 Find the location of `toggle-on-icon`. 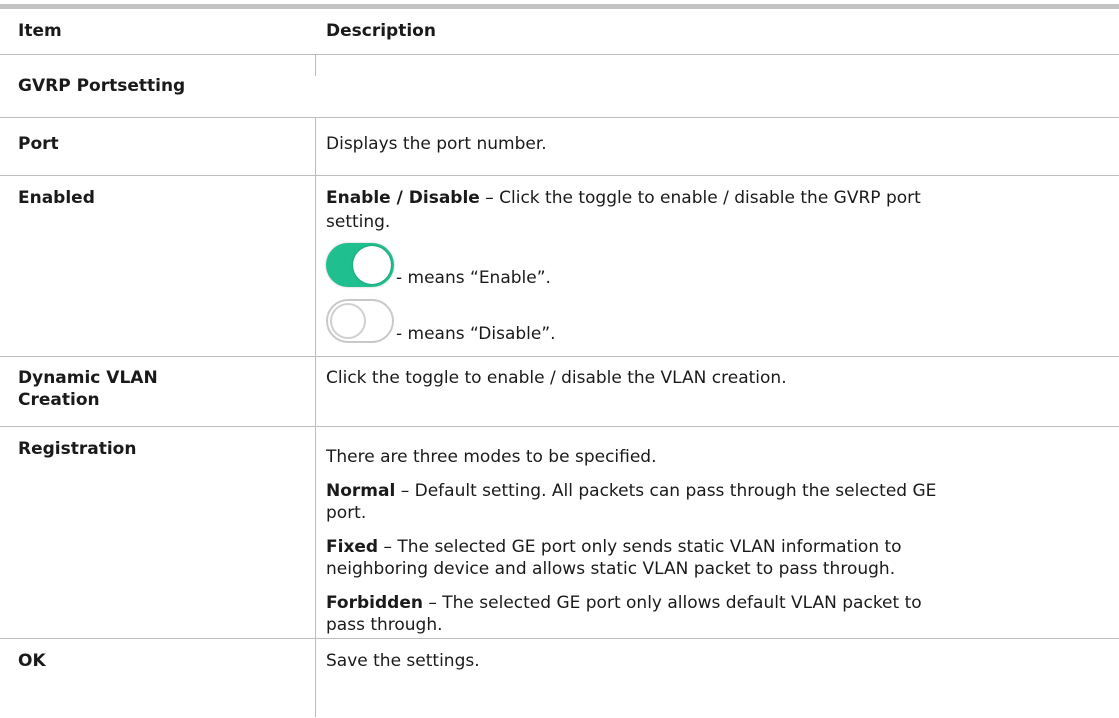

toggle-on-icon is located at coordinates (360, 265).